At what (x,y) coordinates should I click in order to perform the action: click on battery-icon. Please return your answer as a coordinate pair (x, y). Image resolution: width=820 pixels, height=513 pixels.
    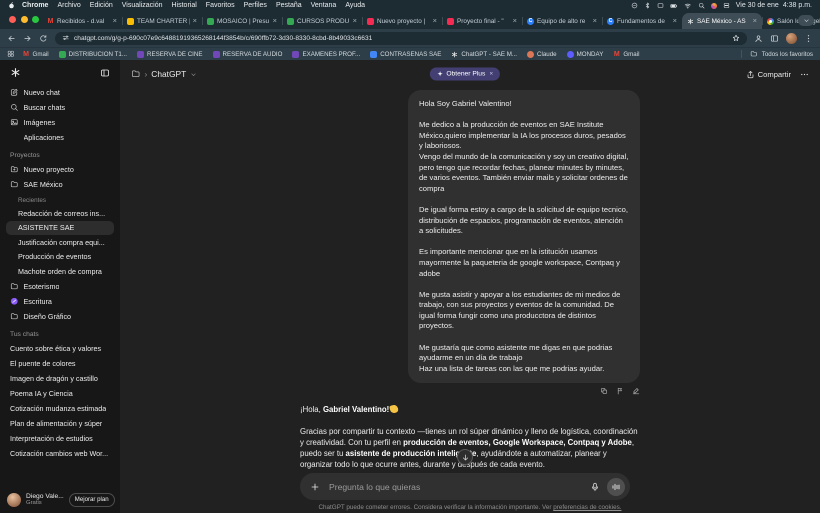
    Looking at the image, I should click on (674, 6).